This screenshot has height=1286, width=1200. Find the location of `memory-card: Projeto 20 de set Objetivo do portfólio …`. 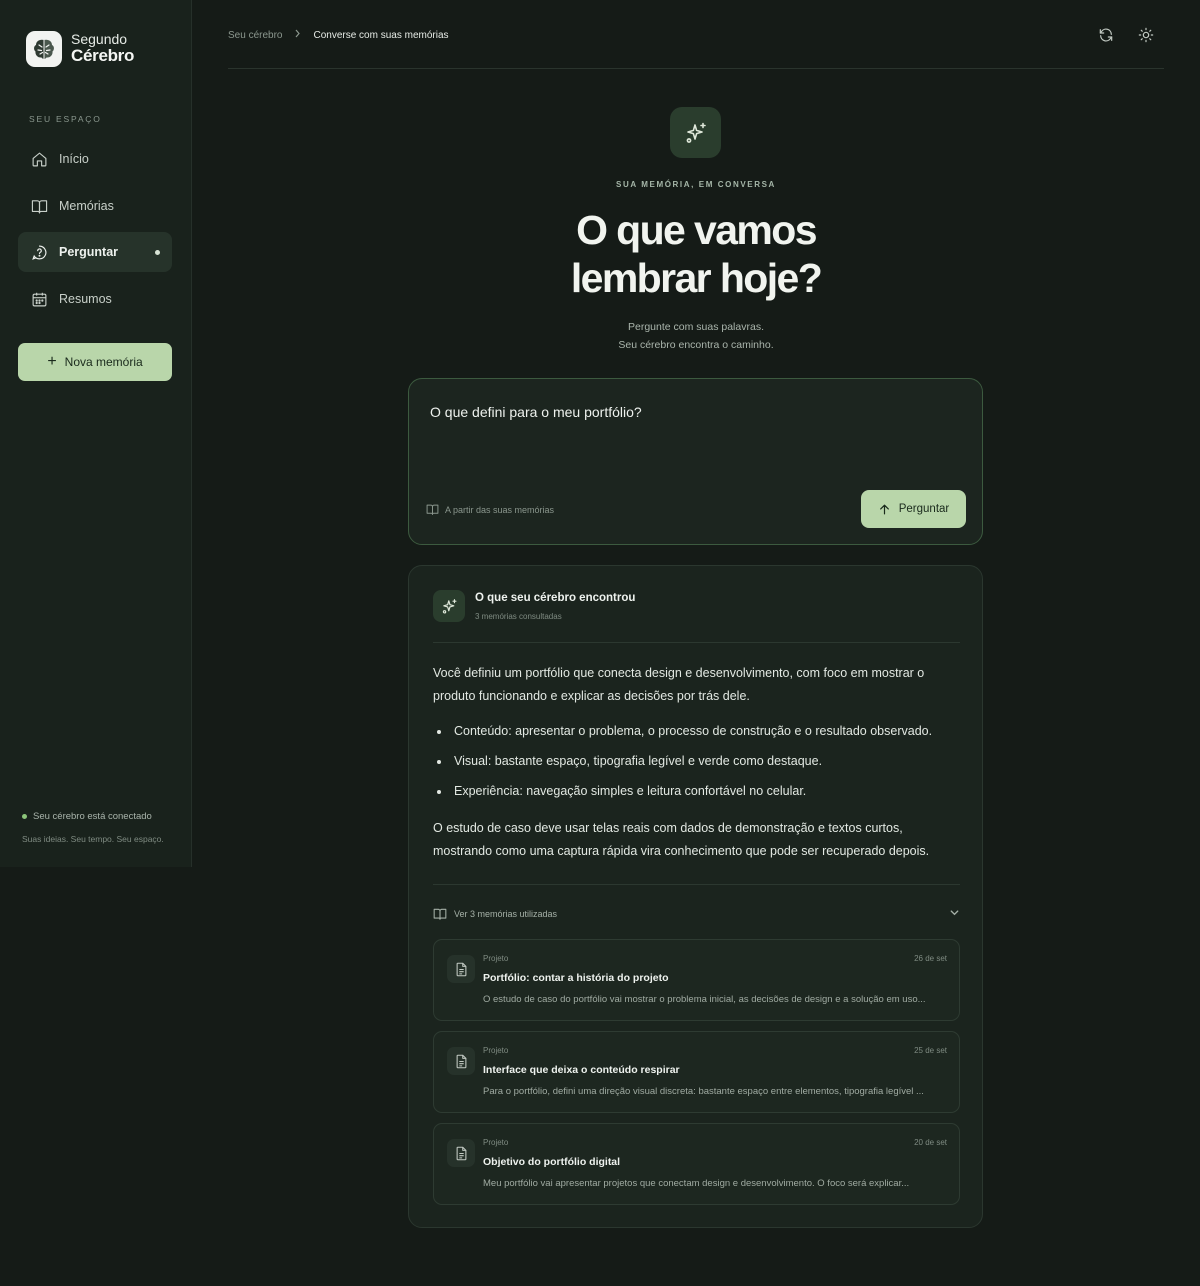

memory-card: Projeto 20 de set Objetivo do portfólio … is located at coordinates (696, 1164).